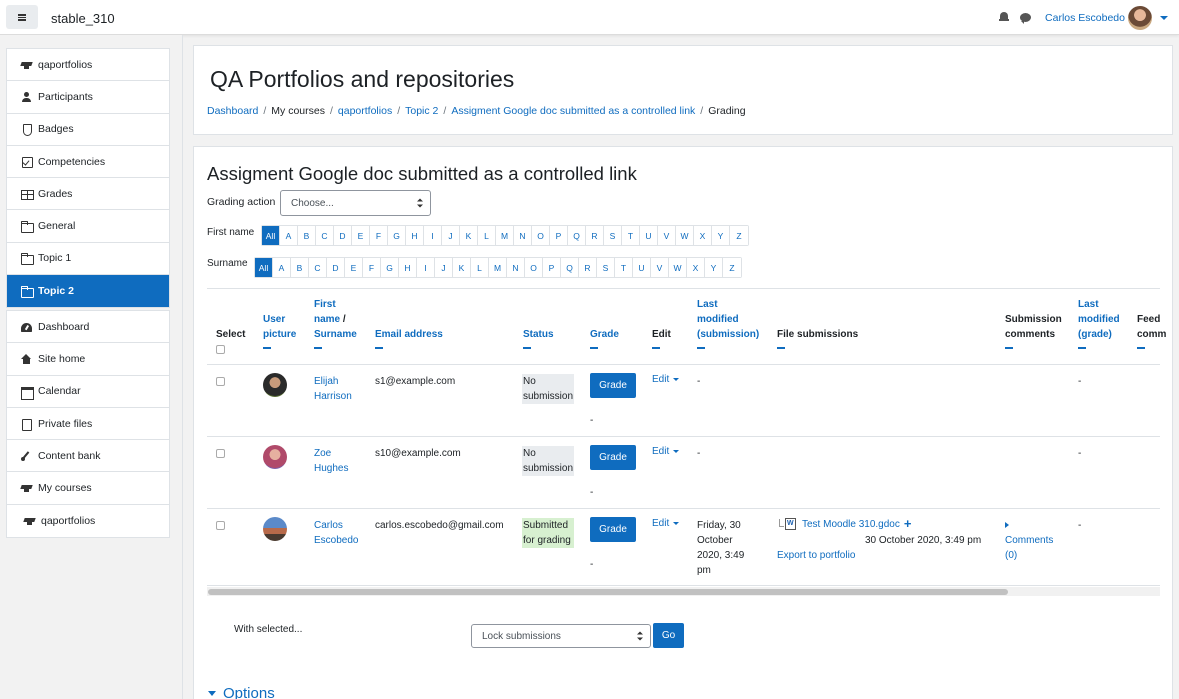 The width and height of the screenshot is (1179, 699). Describe the element at coordinates (421, 111) in the screenshot. I see `breadcrumb-topic: Topic 2` at that location.